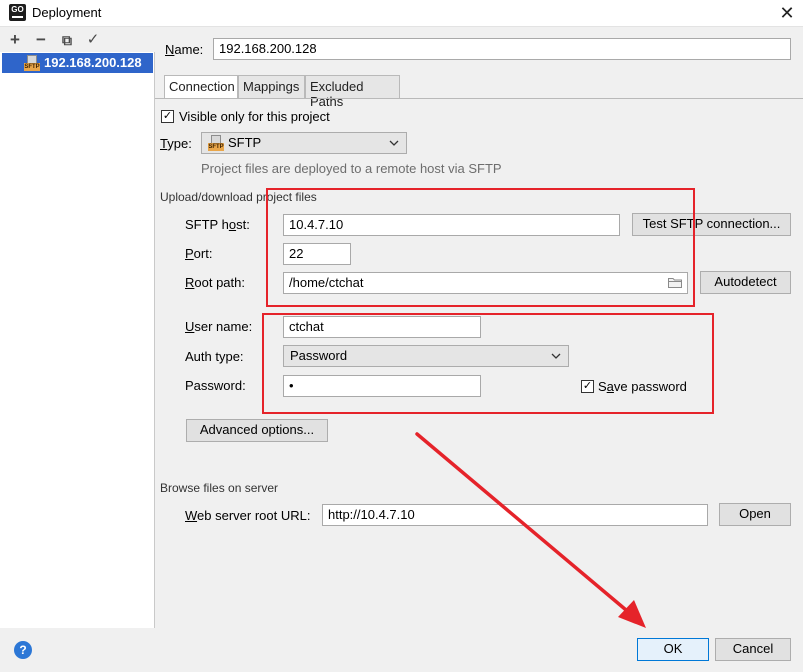  I want to click on help-icon: ?, so click(23, 650).